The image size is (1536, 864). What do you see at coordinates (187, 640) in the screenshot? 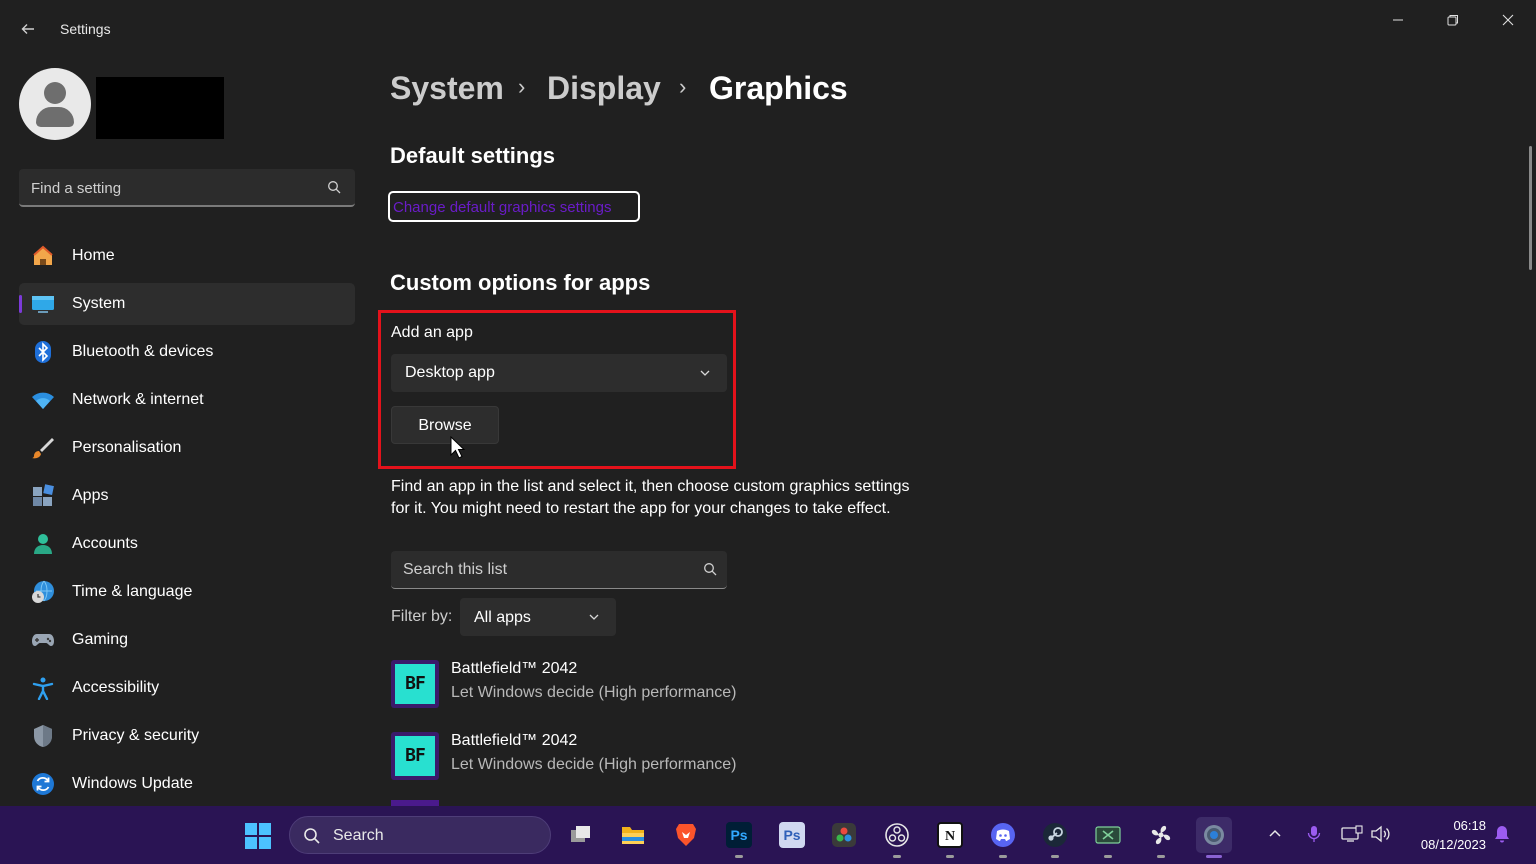
I see `sidebar-item-gaming: Gaming` at bounding box center [187, 640].